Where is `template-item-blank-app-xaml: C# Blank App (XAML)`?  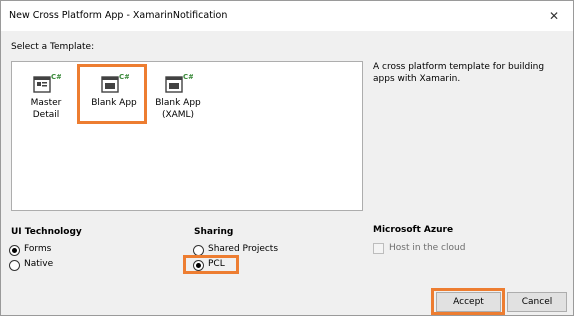
template-item-blank-app-xaml: C# Blank App (XAML) is located at coordinates (178, 96).